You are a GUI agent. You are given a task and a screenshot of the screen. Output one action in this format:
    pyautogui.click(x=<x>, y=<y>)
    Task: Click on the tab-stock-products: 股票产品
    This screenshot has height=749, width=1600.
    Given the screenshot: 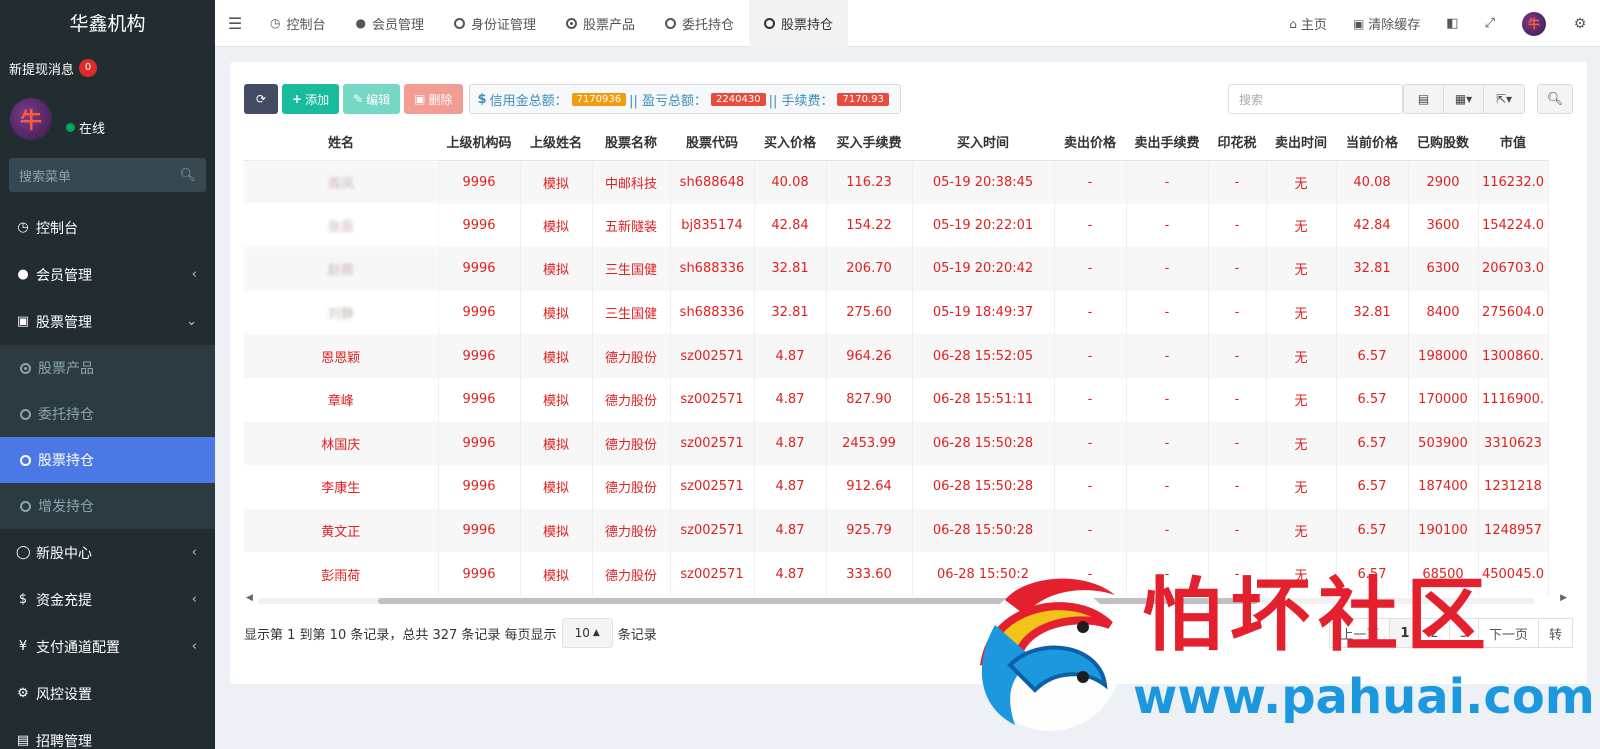 What is the action you would take?
    pyautogui.click(x=600, y=23)
    